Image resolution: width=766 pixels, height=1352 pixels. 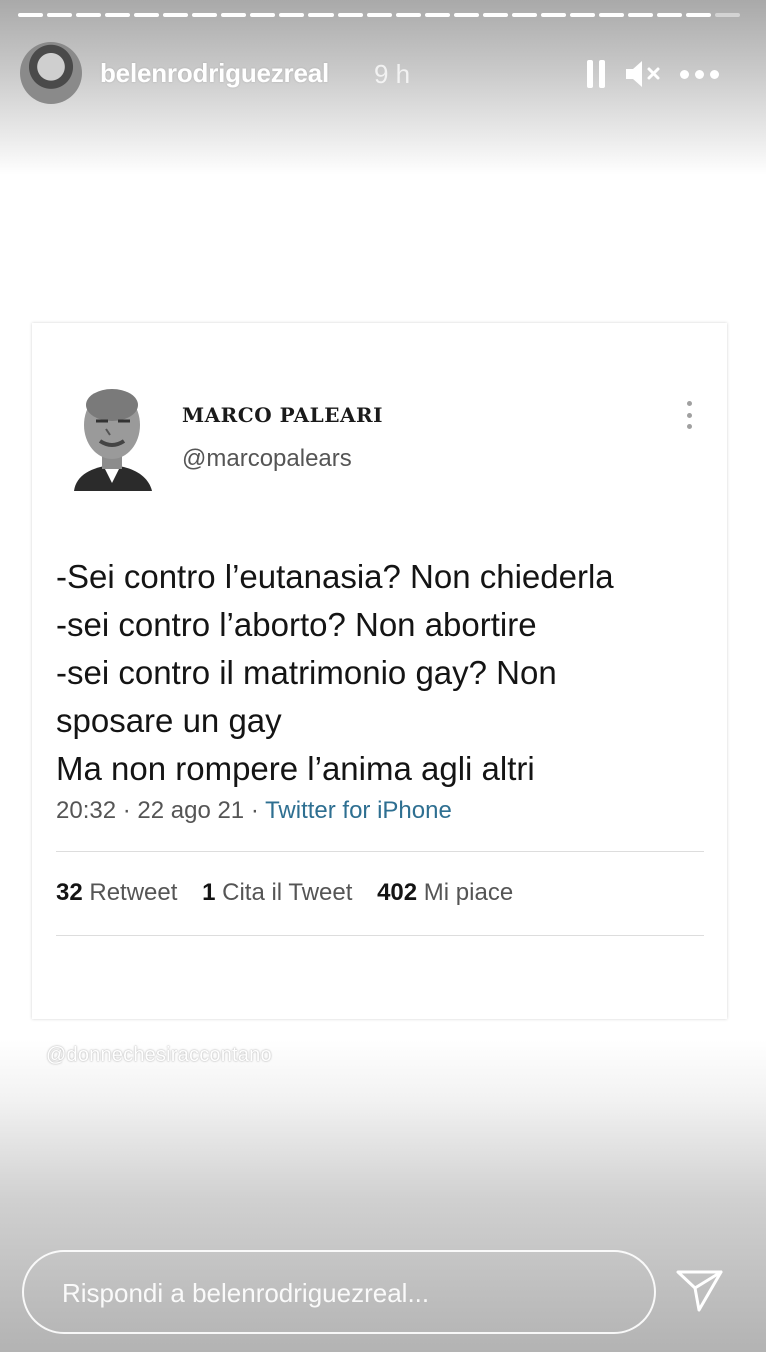 I want to click on tweet-date: 20:32 · 22 ago 21 ·, so click(x=161, y=810).